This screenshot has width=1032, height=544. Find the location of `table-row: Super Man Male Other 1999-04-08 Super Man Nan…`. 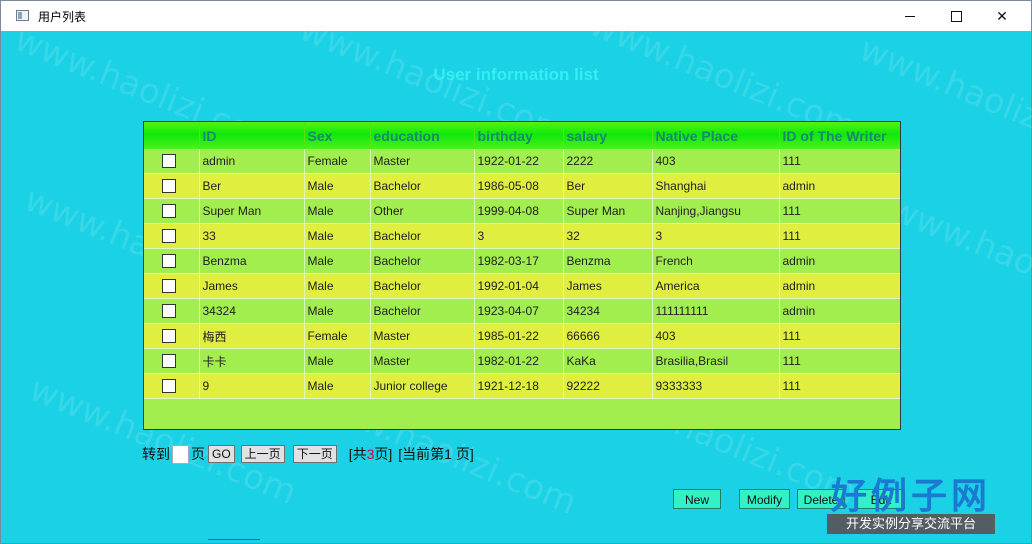

table-row: Super Man Male Other 1999-04-08 Super Man Nan… is located at coordinates (522, 211).